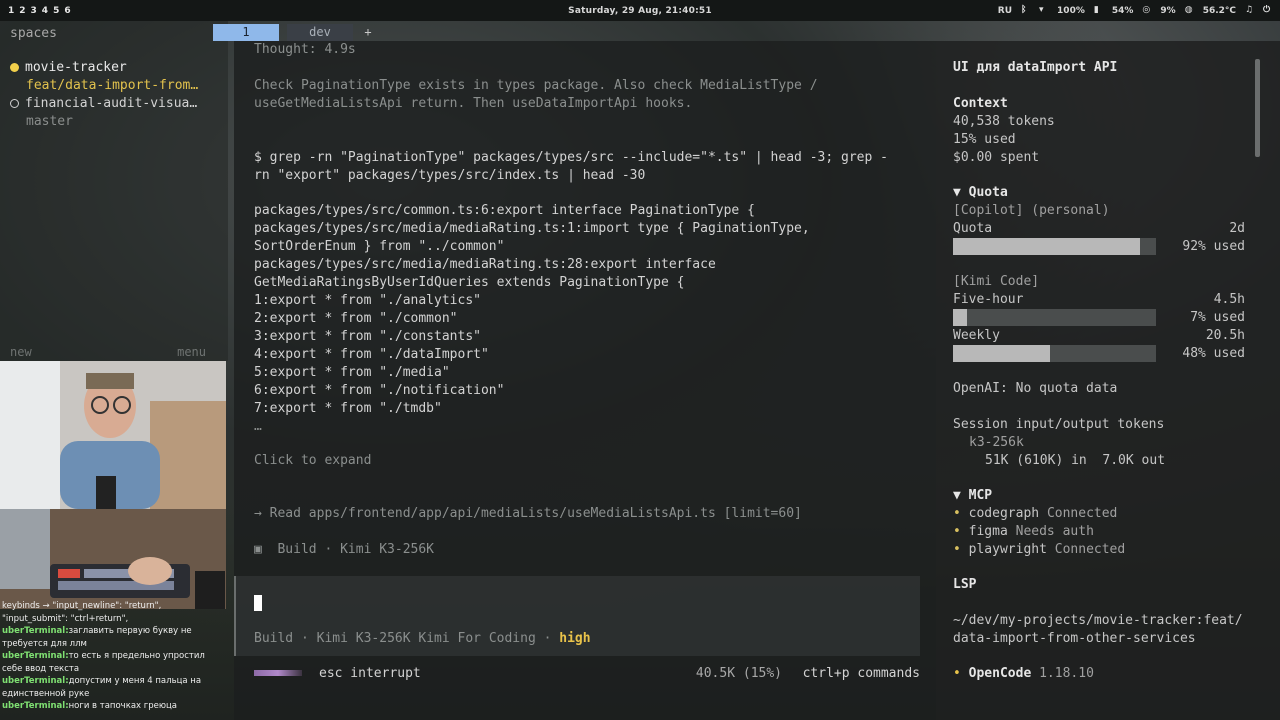  I want to click on weekly-bar-fill, so click(1002, 353).